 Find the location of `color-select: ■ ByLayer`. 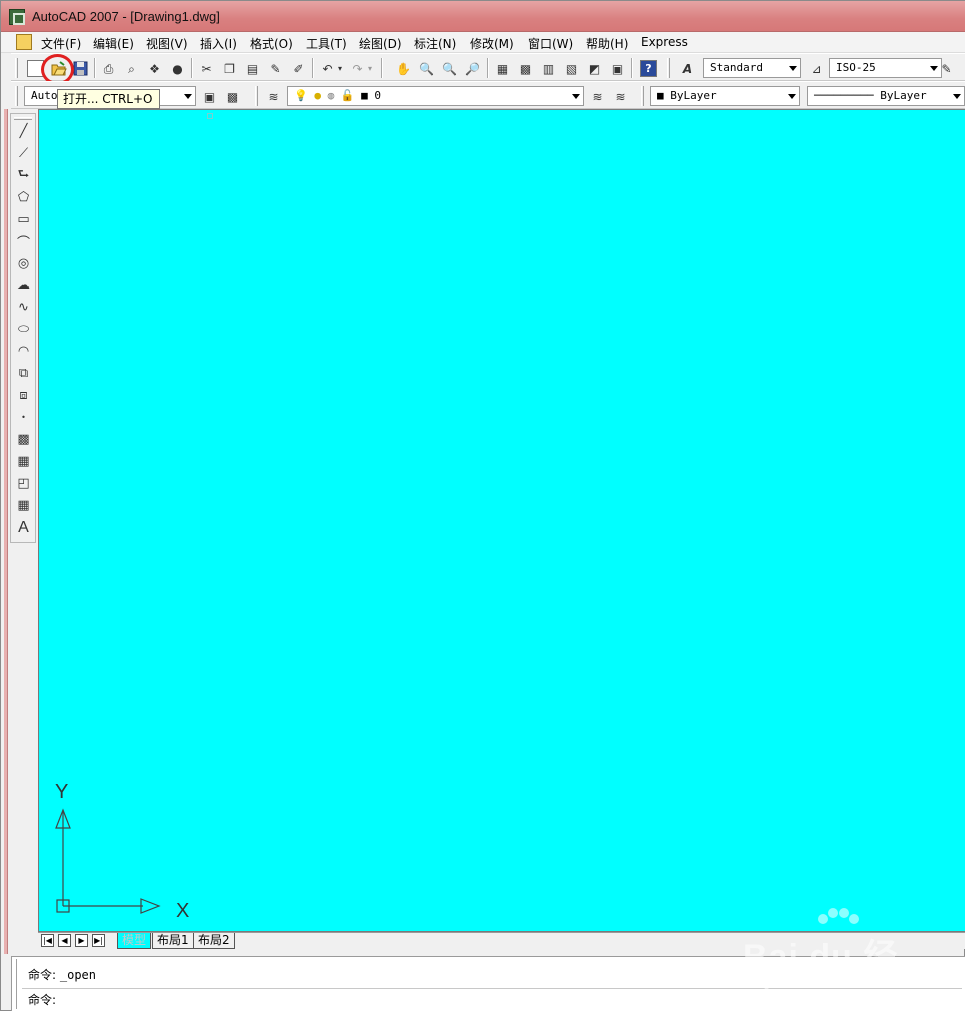

color-select: ■ ByLayer is located at coordinates (725, 96).